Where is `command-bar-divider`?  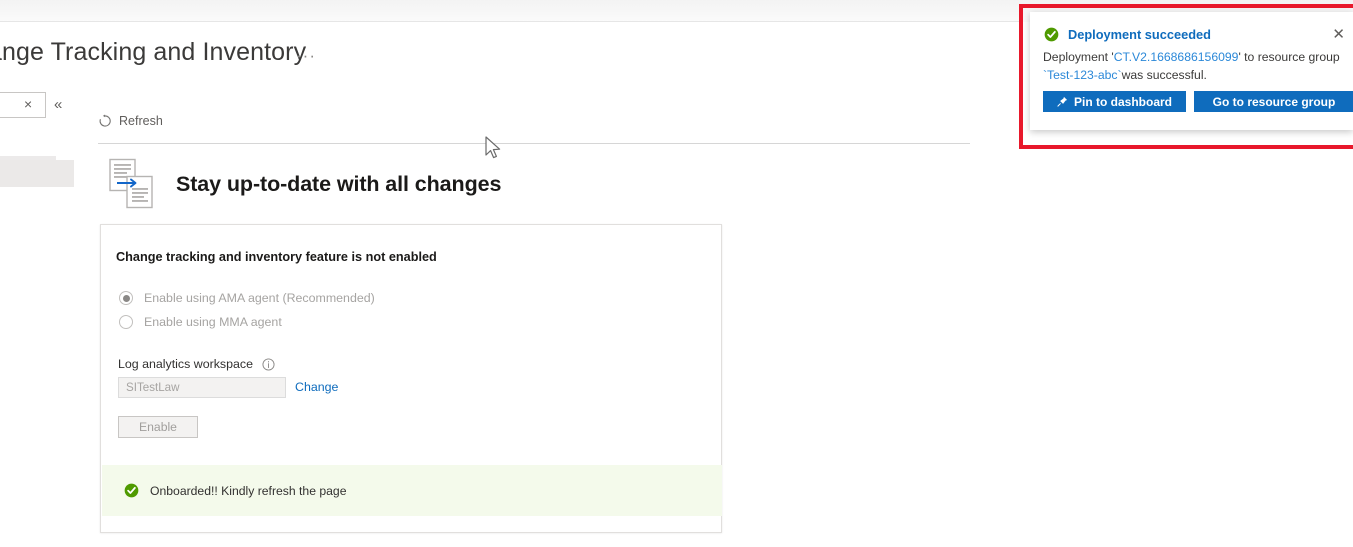
command-bar-divider is located at coordinates (534, 143).